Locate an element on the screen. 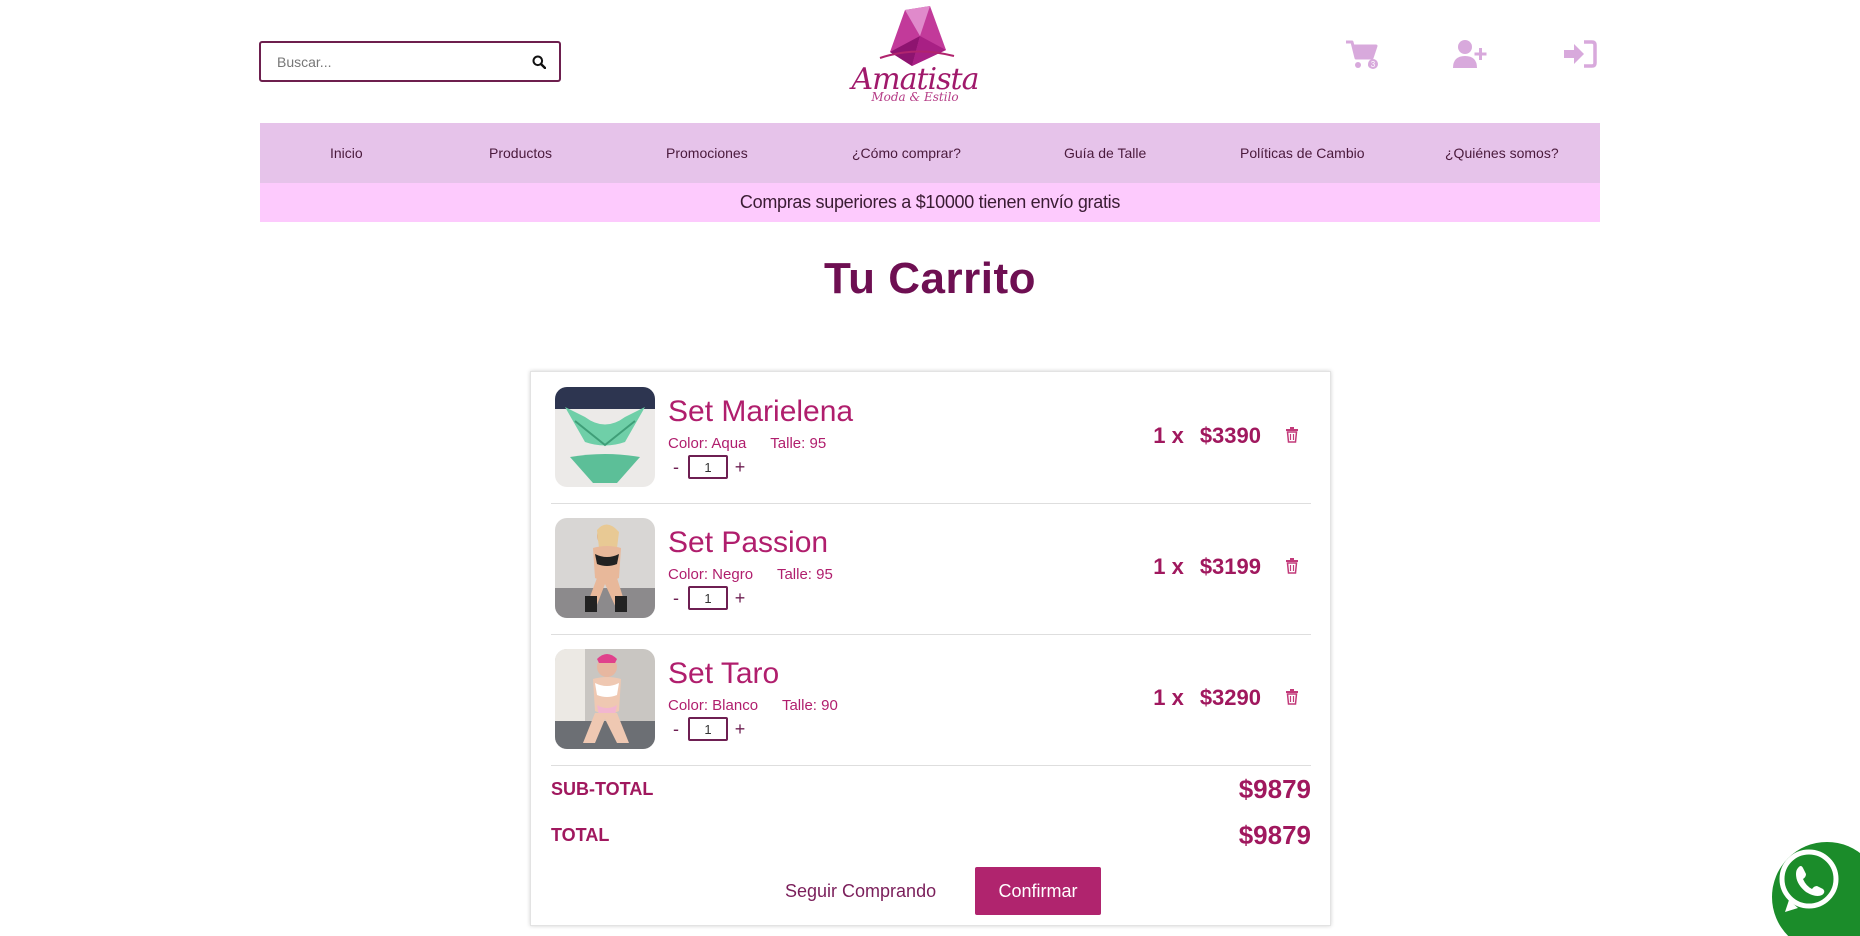 This screenshot has width=1860, height=936. cart-link: 3 is located at coordinates (1362, 54).